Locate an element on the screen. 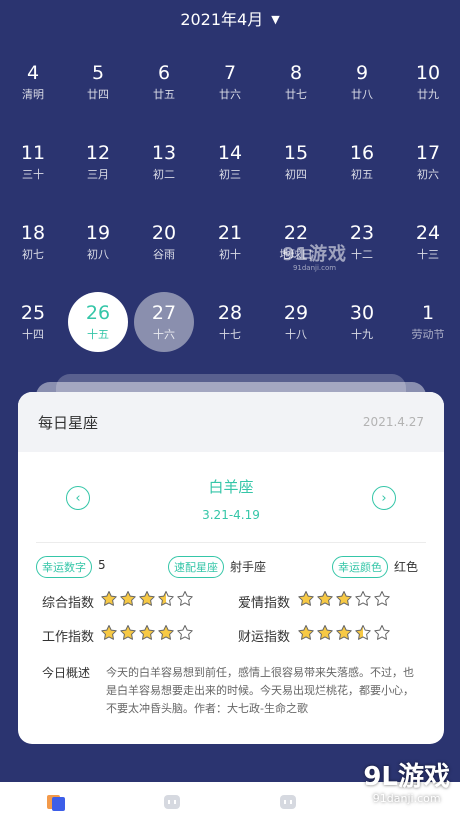  calendar-day: 18 初七 is located at coordinates (33, 242).